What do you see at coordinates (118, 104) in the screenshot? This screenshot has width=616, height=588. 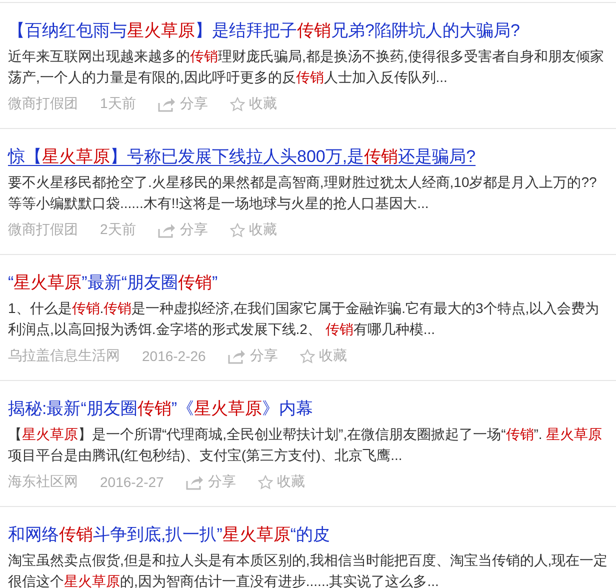 I see `publish-time: 1天前` at bounding box center [118, 104].